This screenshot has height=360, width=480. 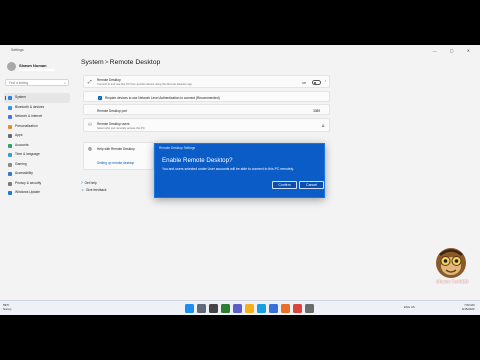 I want to click on dialog-title: Enable Remote Desktop?, so click(x=197, y=160).